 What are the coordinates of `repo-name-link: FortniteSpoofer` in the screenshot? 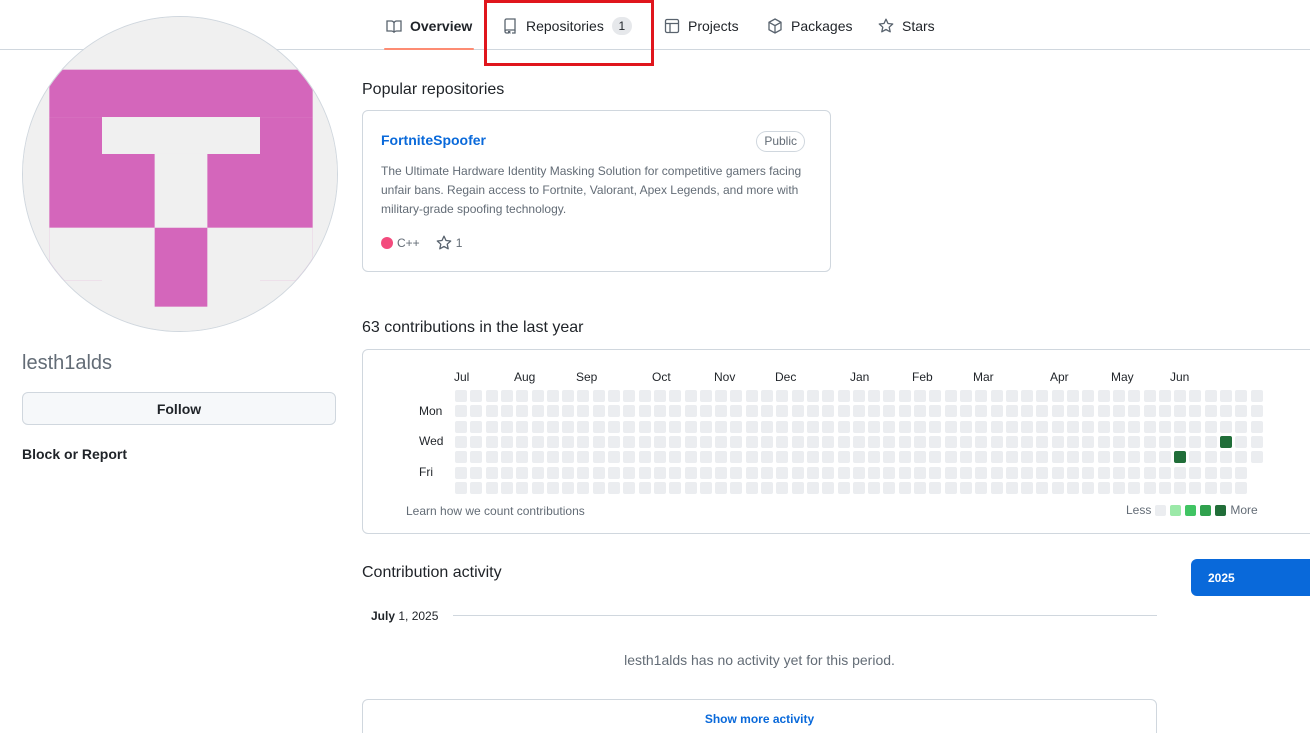 It's located at (433, 140).